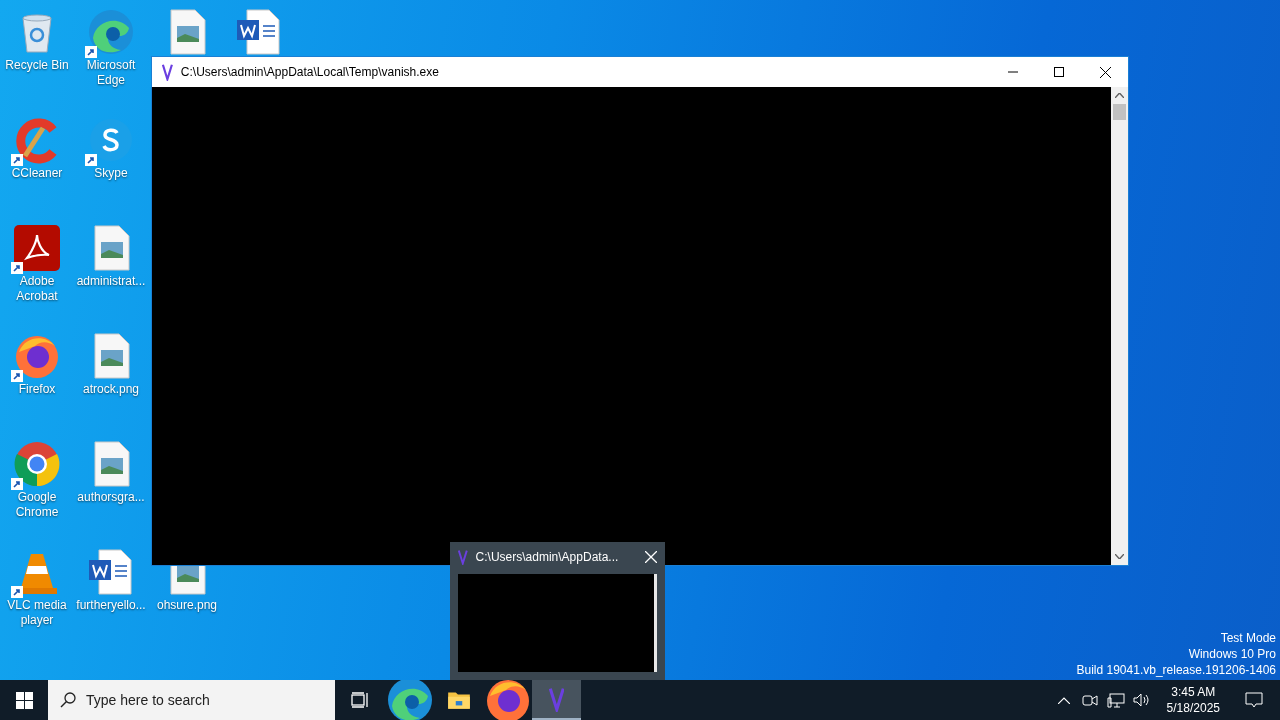 The width and height of the screenshot is (1280, 720). What do you see at coordinates (111, 73) in the screenshot?
I see `icon-label: Microsoft Edge` at bounding box center [111, 73].